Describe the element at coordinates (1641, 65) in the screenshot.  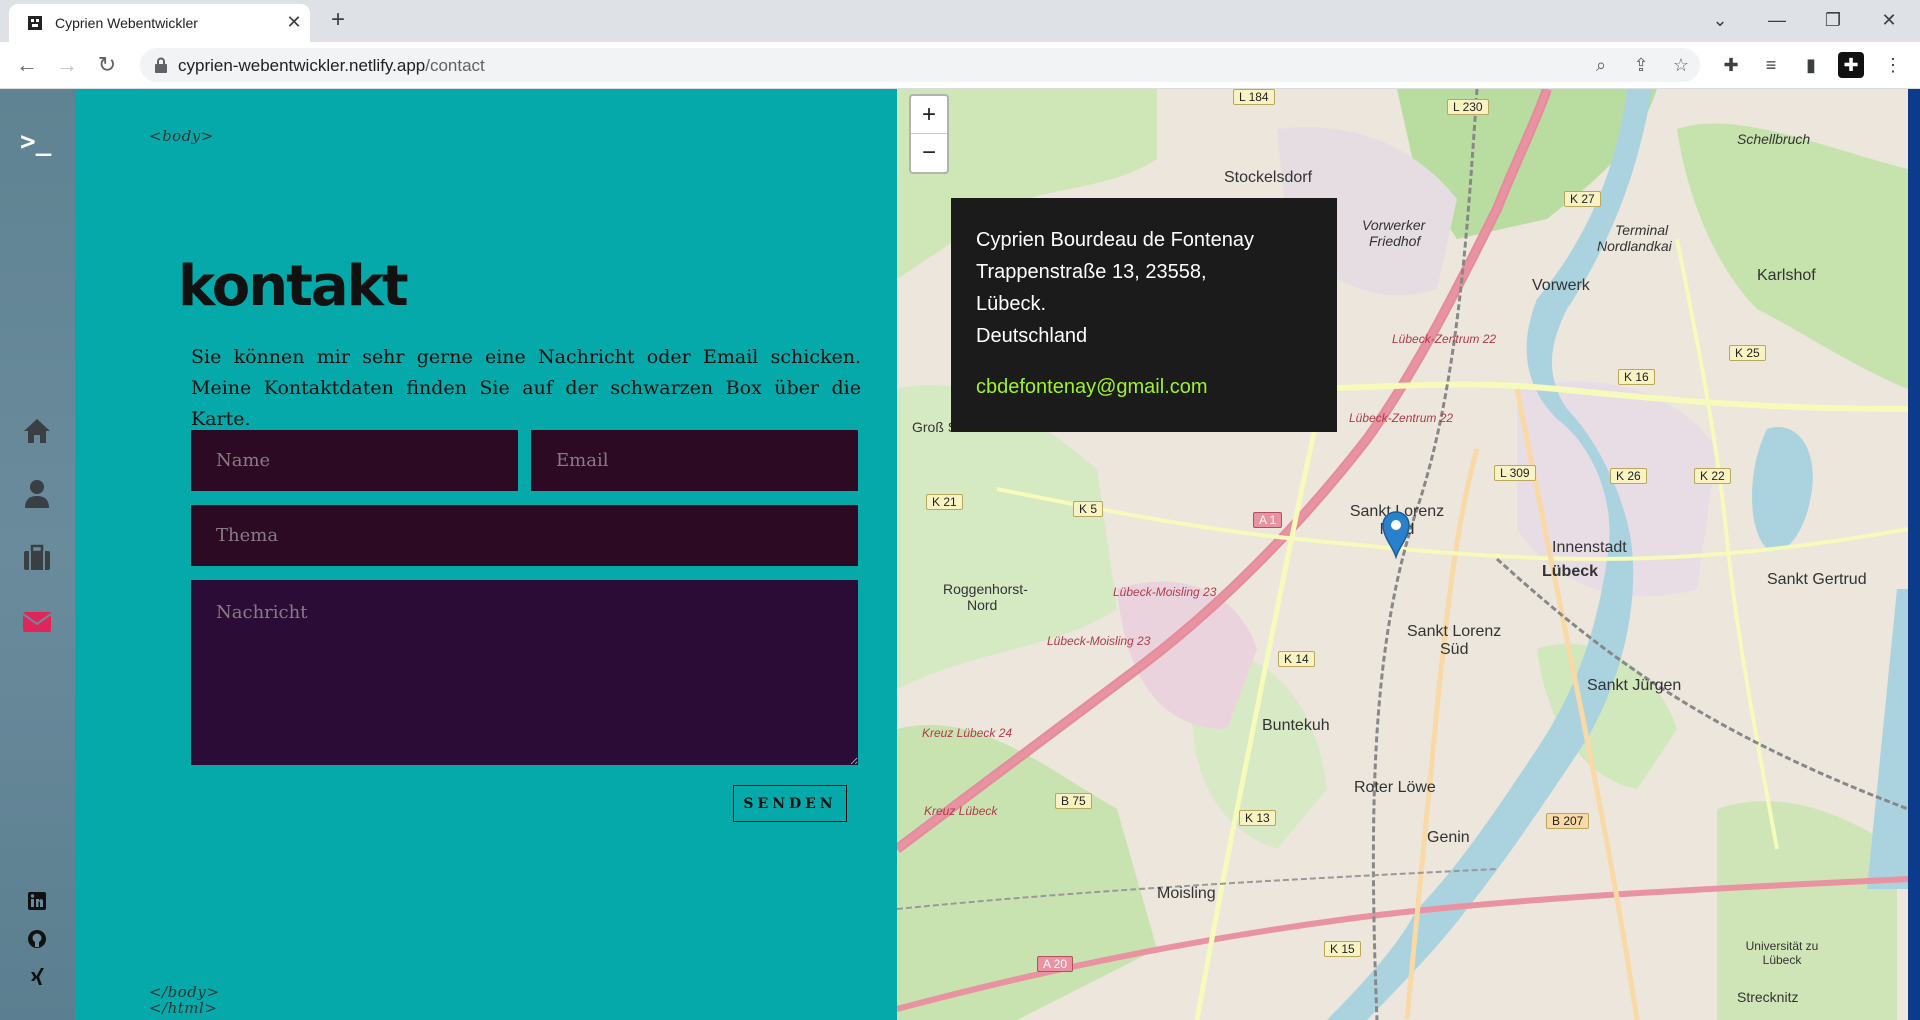
I see `share-icon: ⇪` at that location.